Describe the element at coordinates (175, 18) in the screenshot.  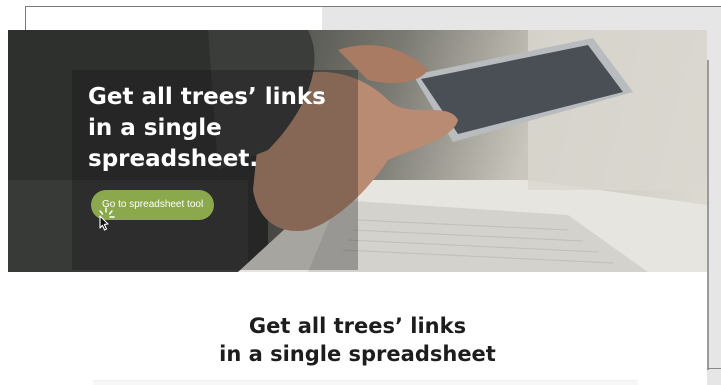
I see `frame-corner` at that location.